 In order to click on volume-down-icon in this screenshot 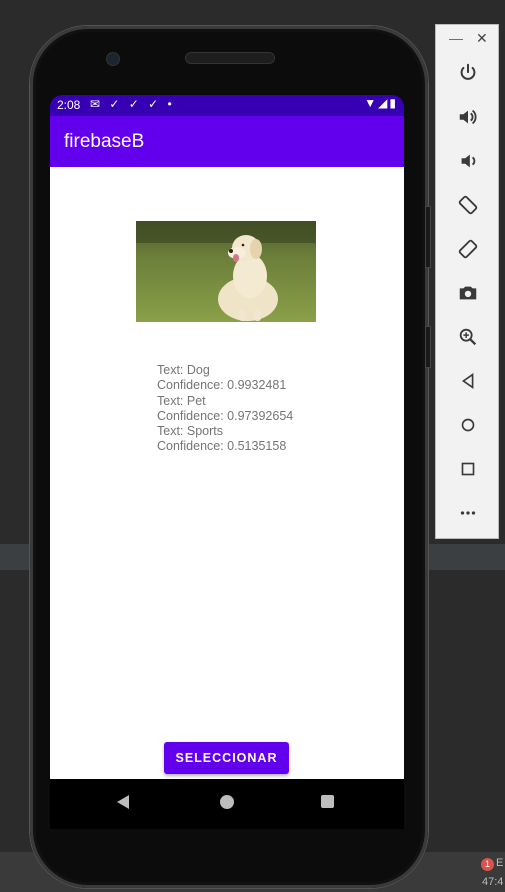, I will do `click(468, 161)`.